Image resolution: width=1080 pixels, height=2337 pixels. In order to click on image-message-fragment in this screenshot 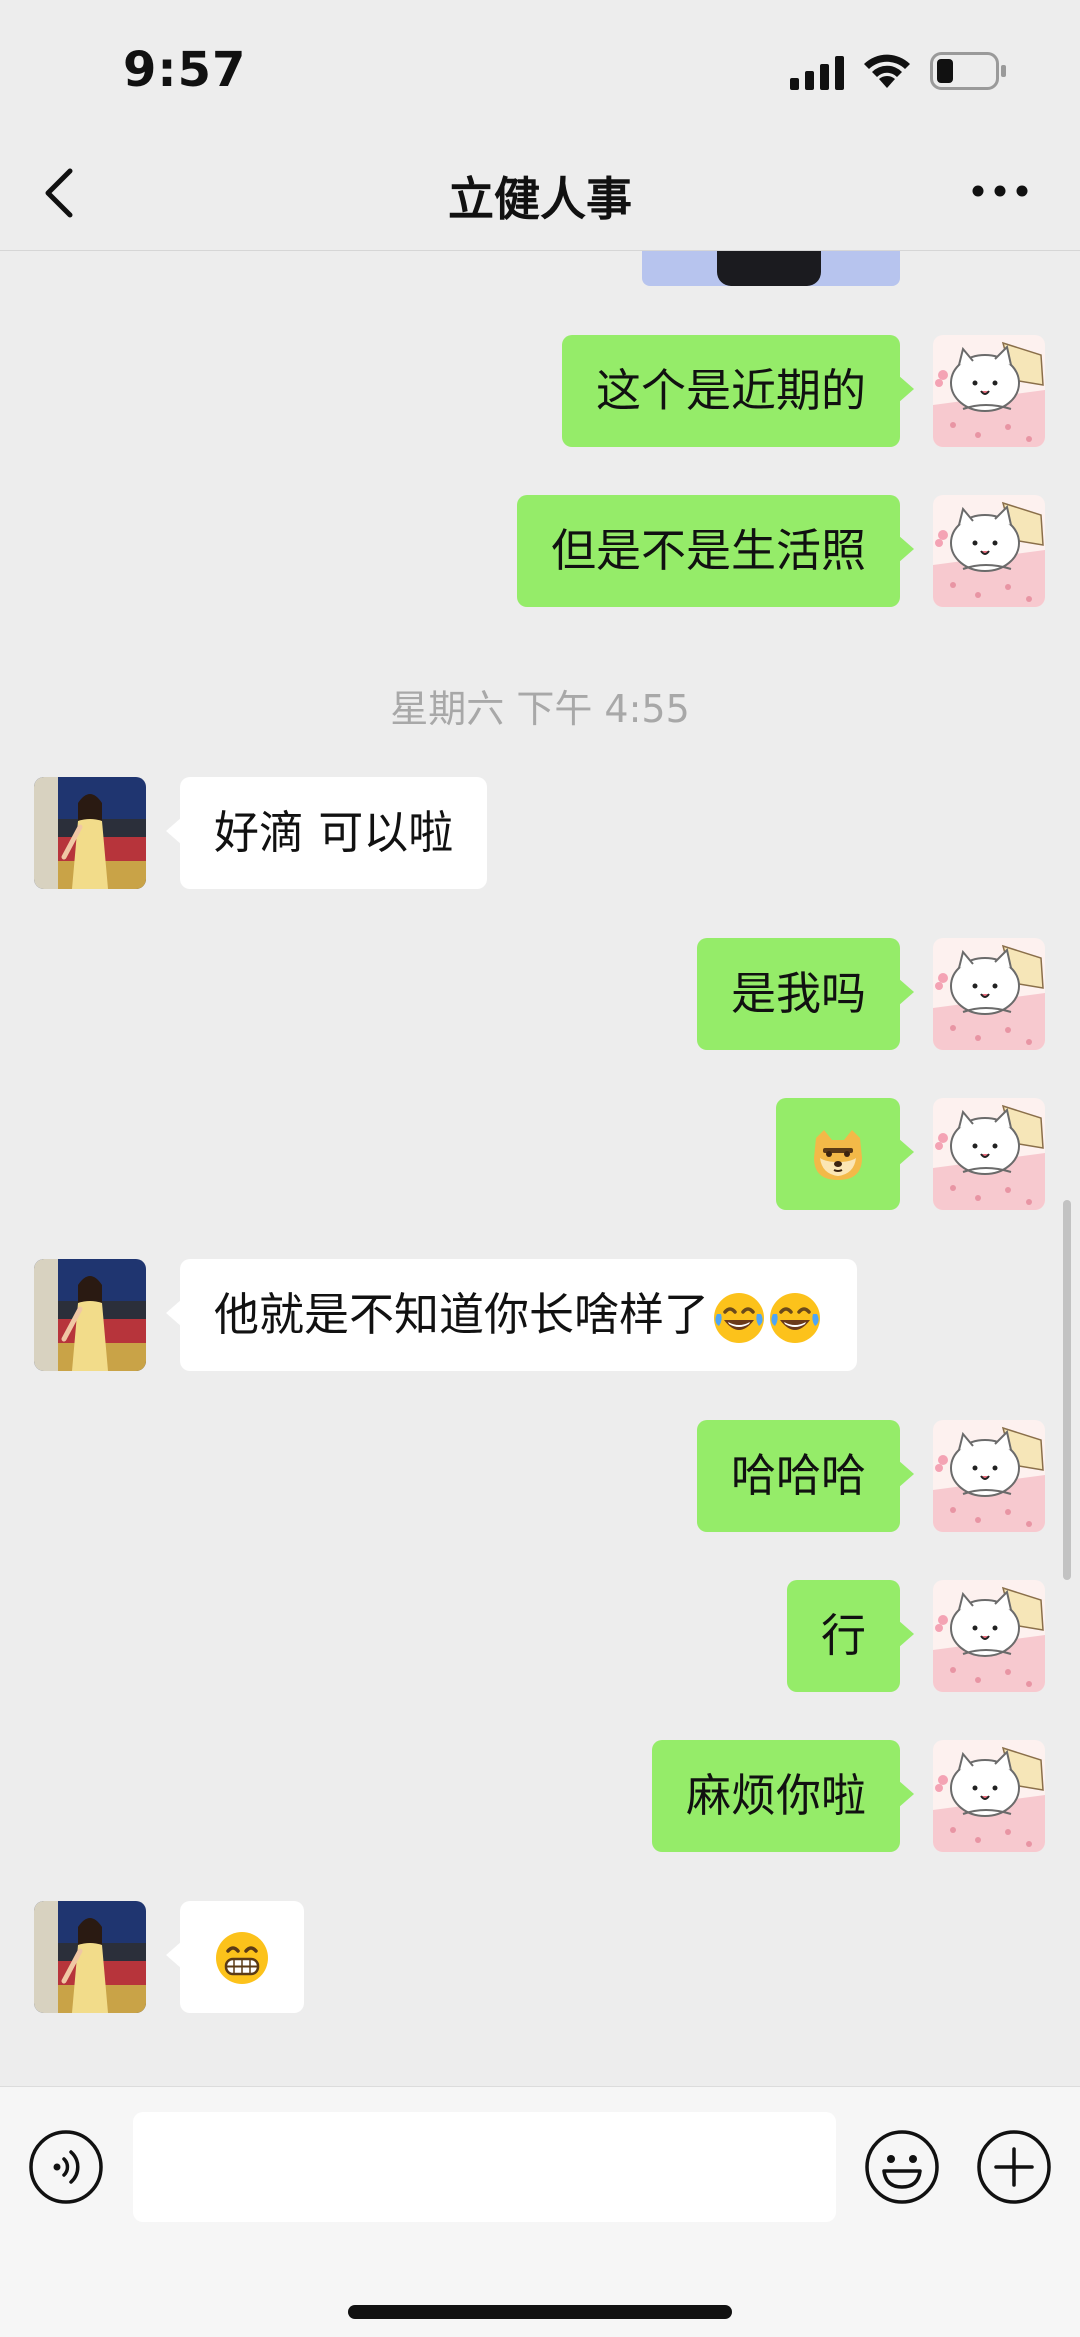, I will do `click(771, 268)`.